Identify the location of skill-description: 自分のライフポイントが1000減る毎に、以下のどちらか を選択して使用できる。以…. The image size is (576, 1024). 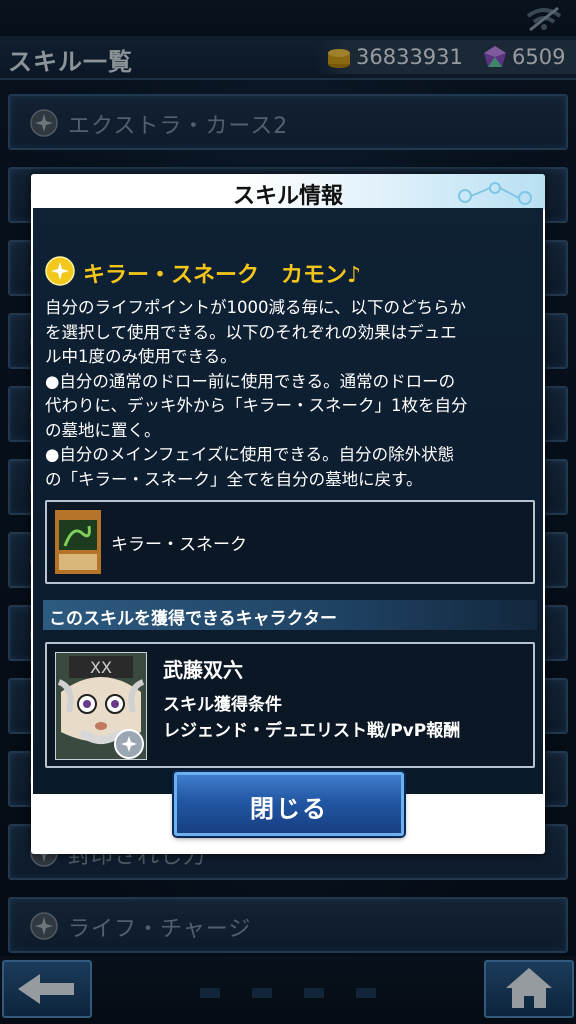
(256, 393).